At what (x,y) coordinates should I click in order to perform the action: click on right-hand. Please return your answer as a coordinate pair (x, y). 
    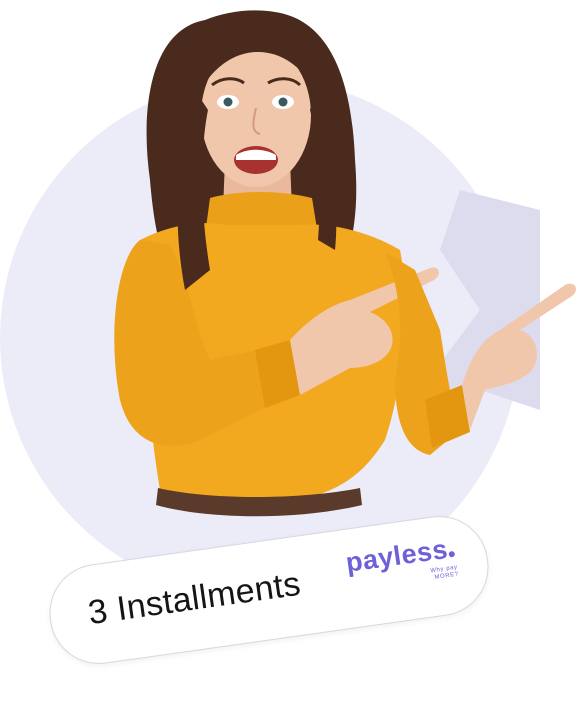
    Looking at the image, I should click on (519, 356).